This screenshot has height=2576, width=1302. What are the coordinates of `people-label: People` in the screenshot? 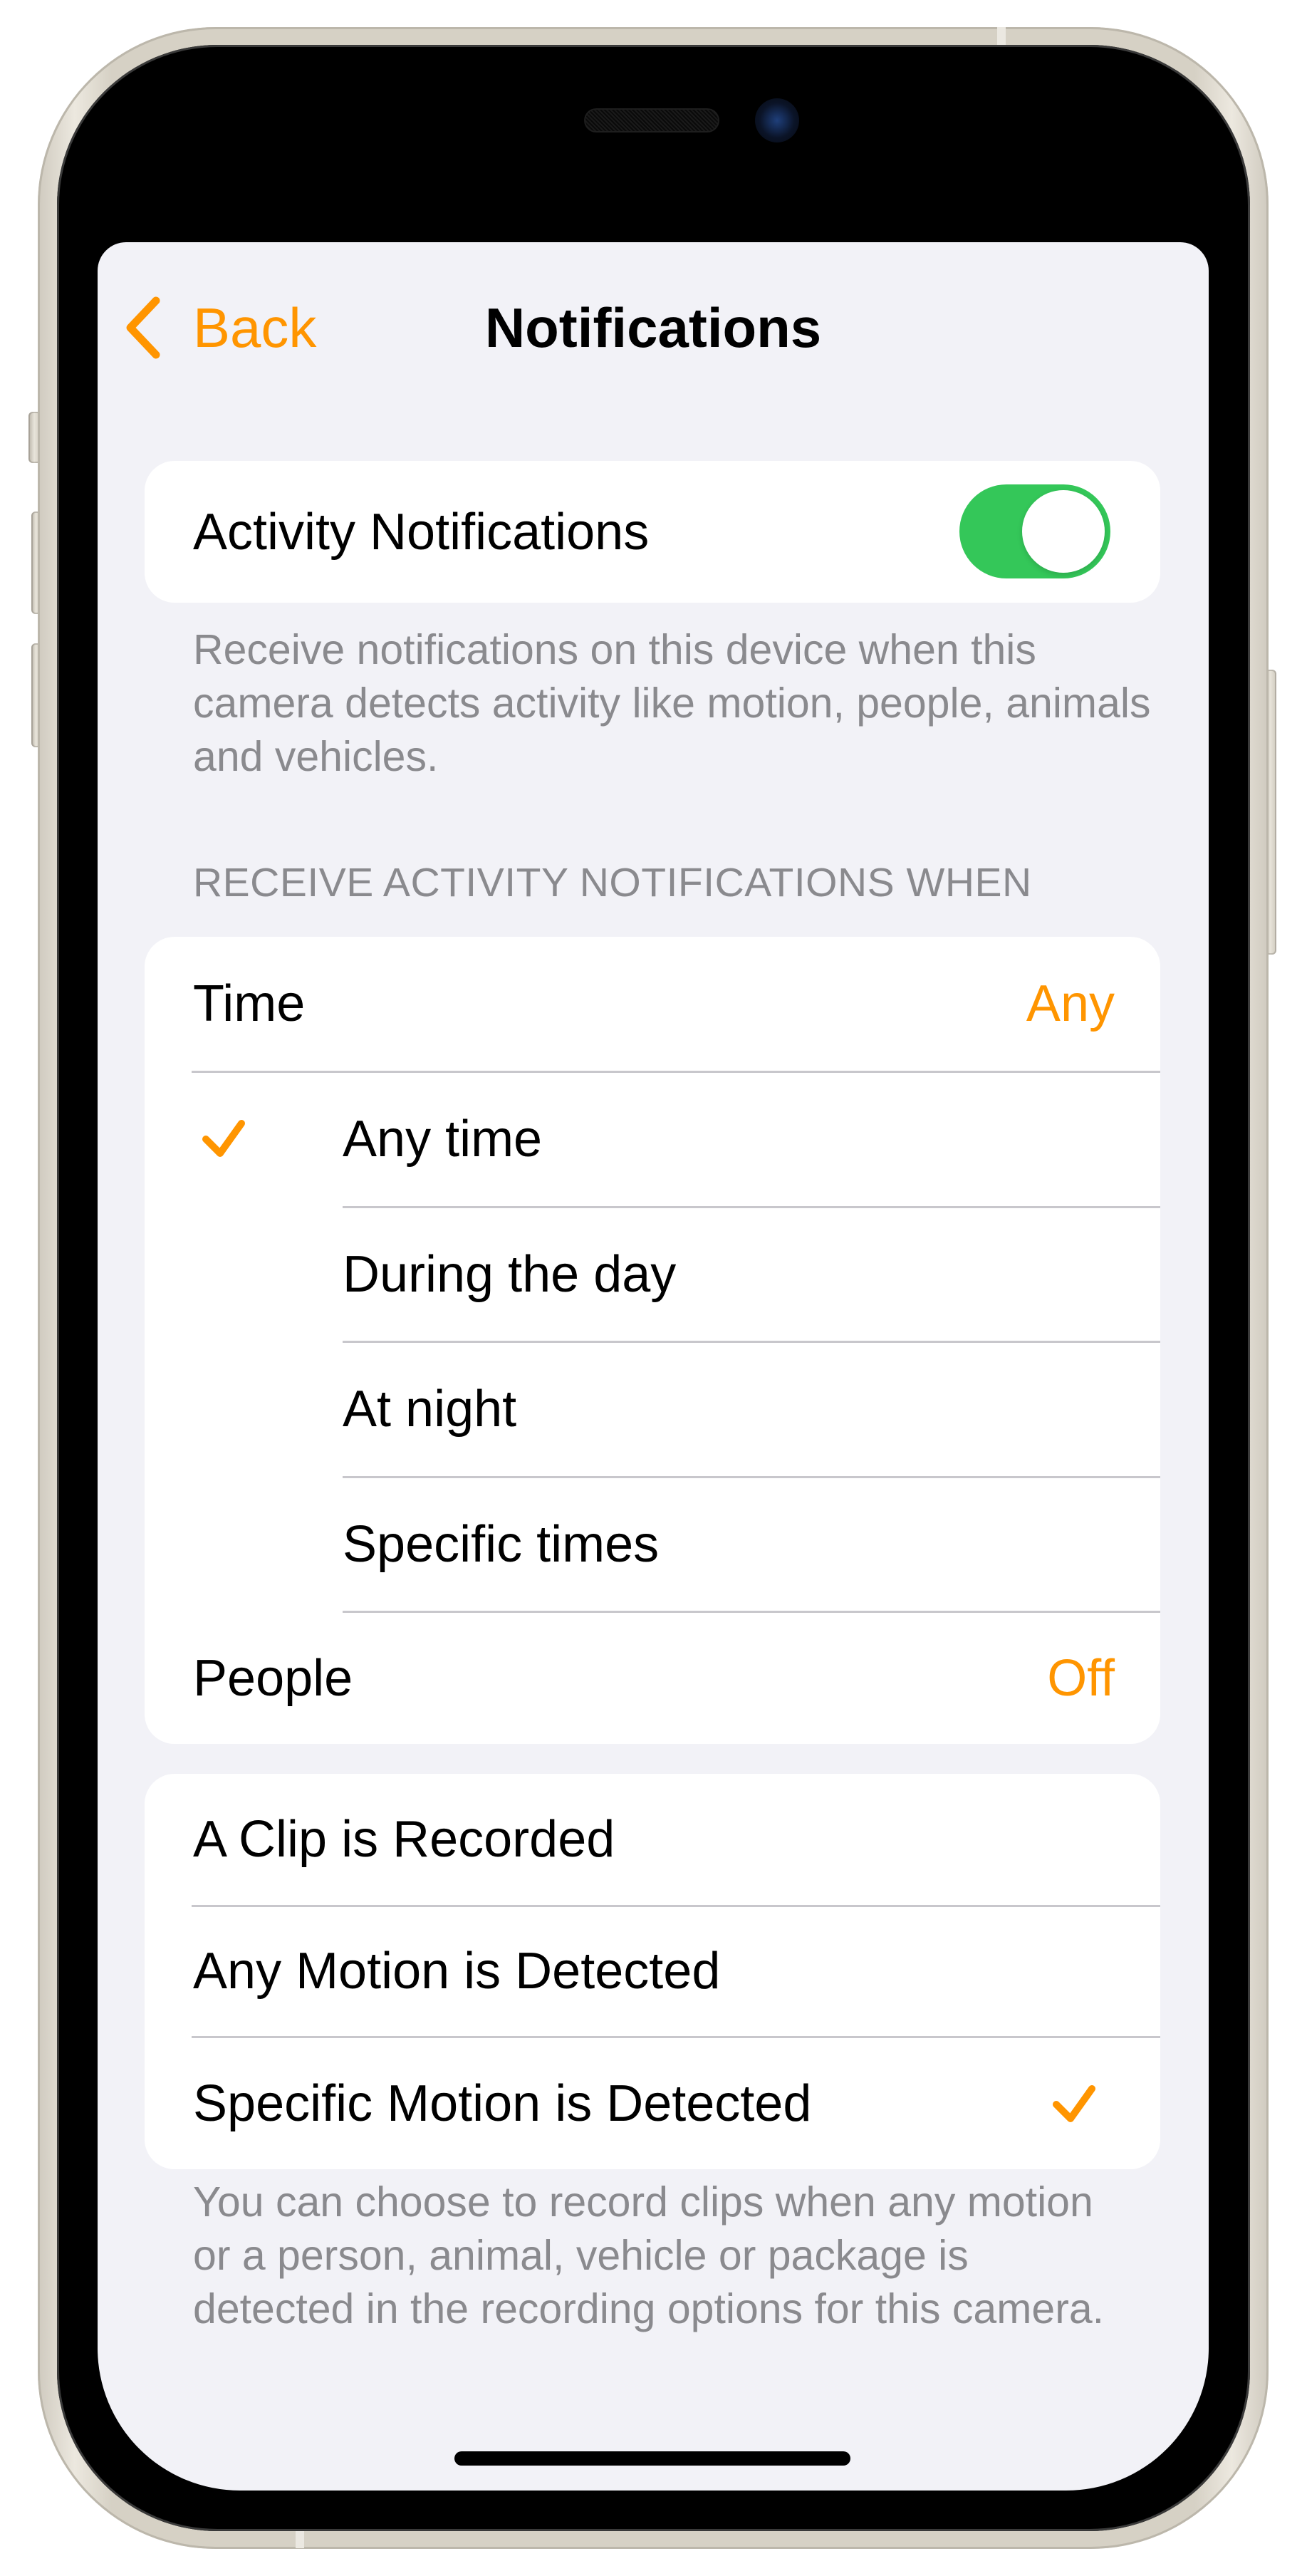 It's located at (273, 1678).